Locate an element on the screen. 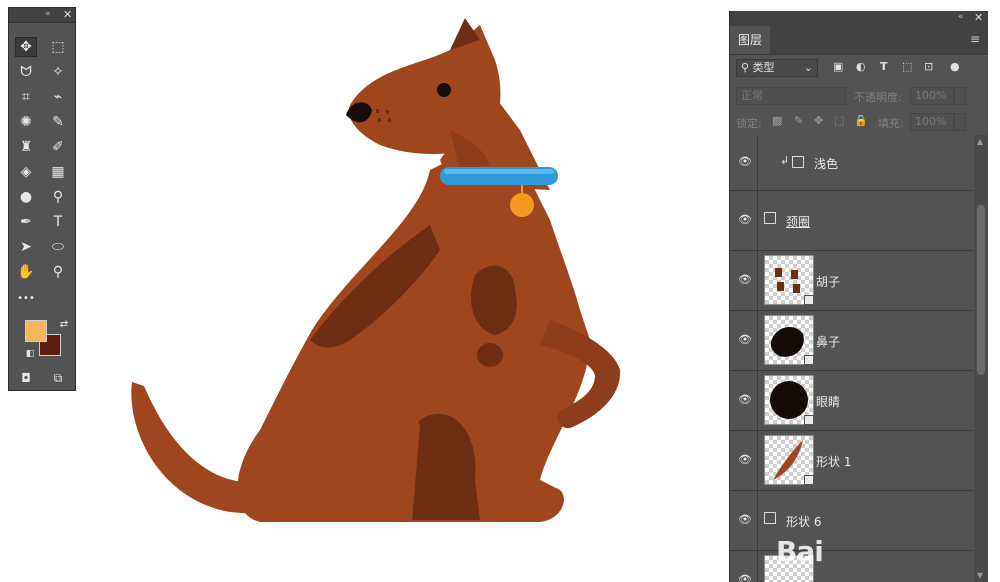 This screenshot has width=1000, height=582. shape-filter-icon: ⬚ is located at coordinates (907, 66).